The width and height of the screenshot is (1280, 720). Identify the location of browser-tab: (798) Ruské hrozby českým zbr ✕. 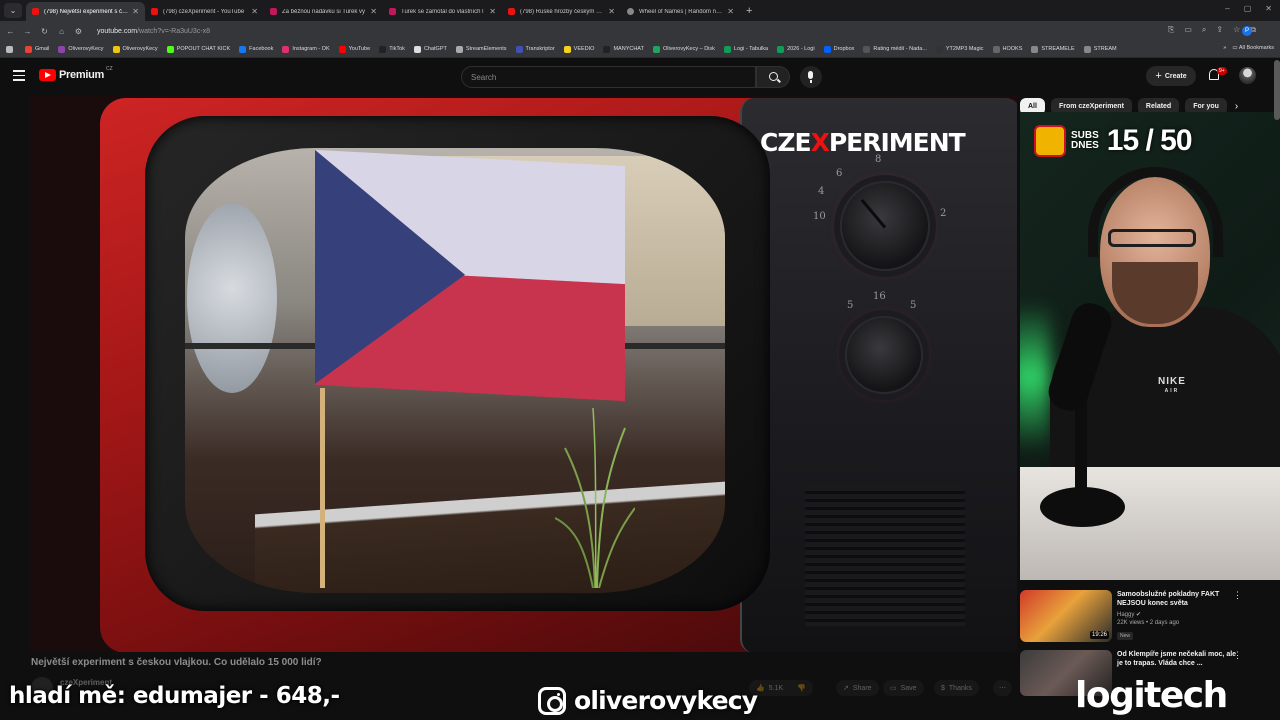
(561, 11).